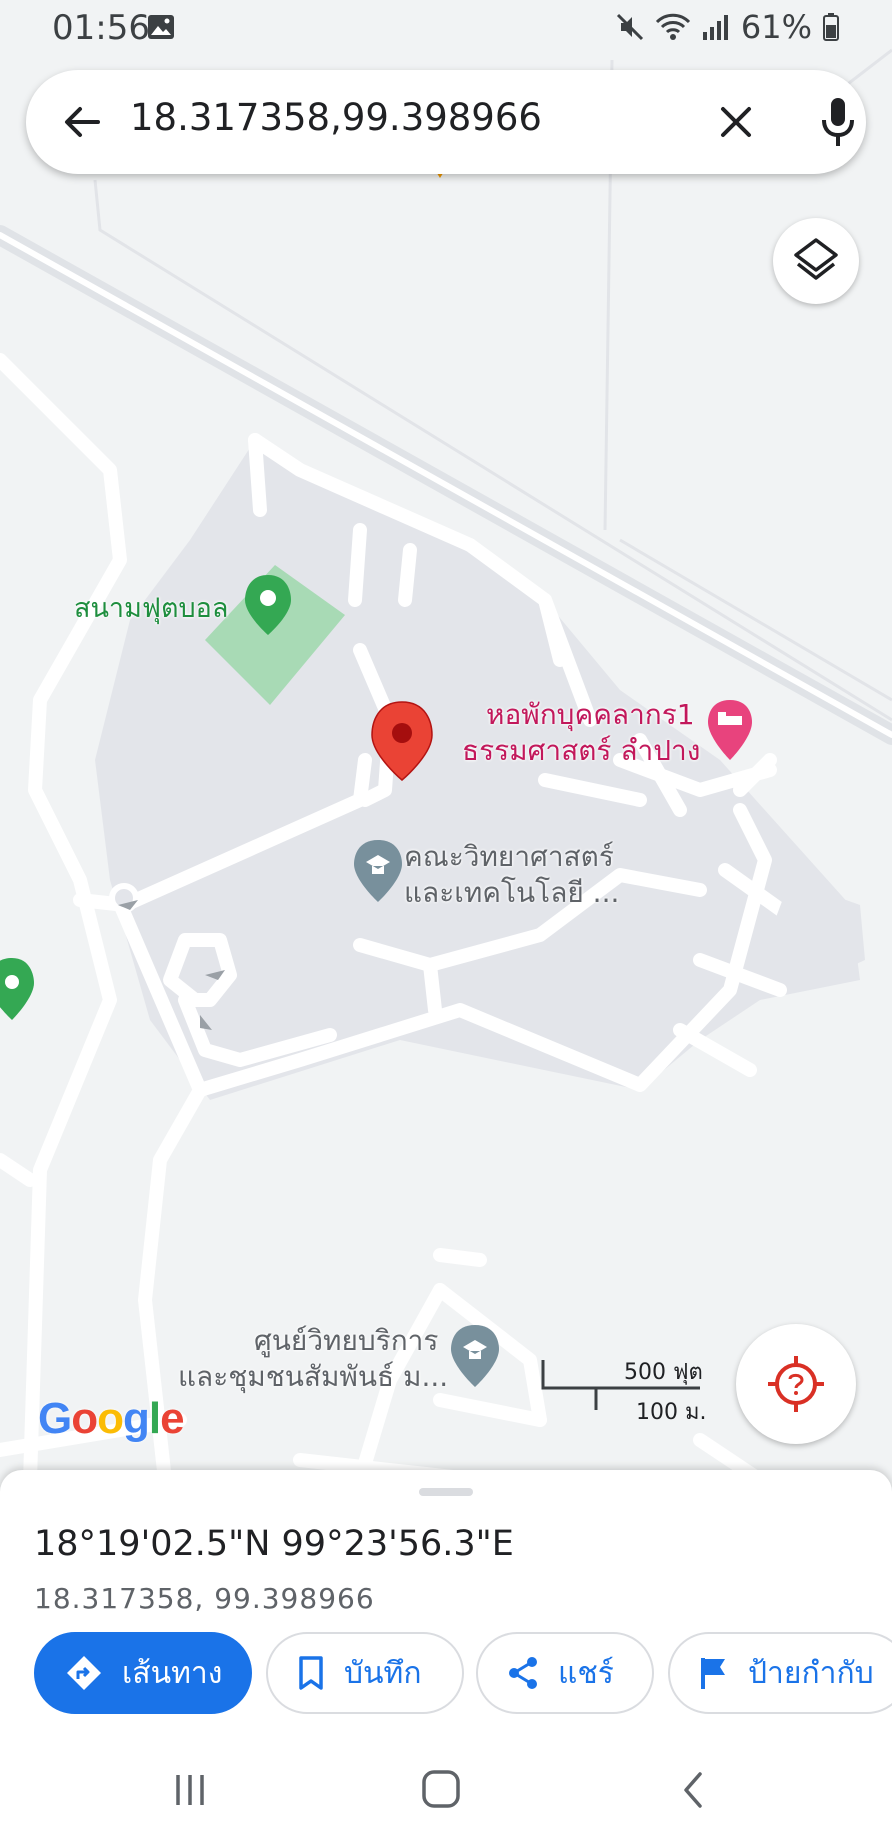 This screenshot has height=1834, width=892. Describe the element at coordinates (838, 122) in the screenshot. I see `mic-icon` at that location.